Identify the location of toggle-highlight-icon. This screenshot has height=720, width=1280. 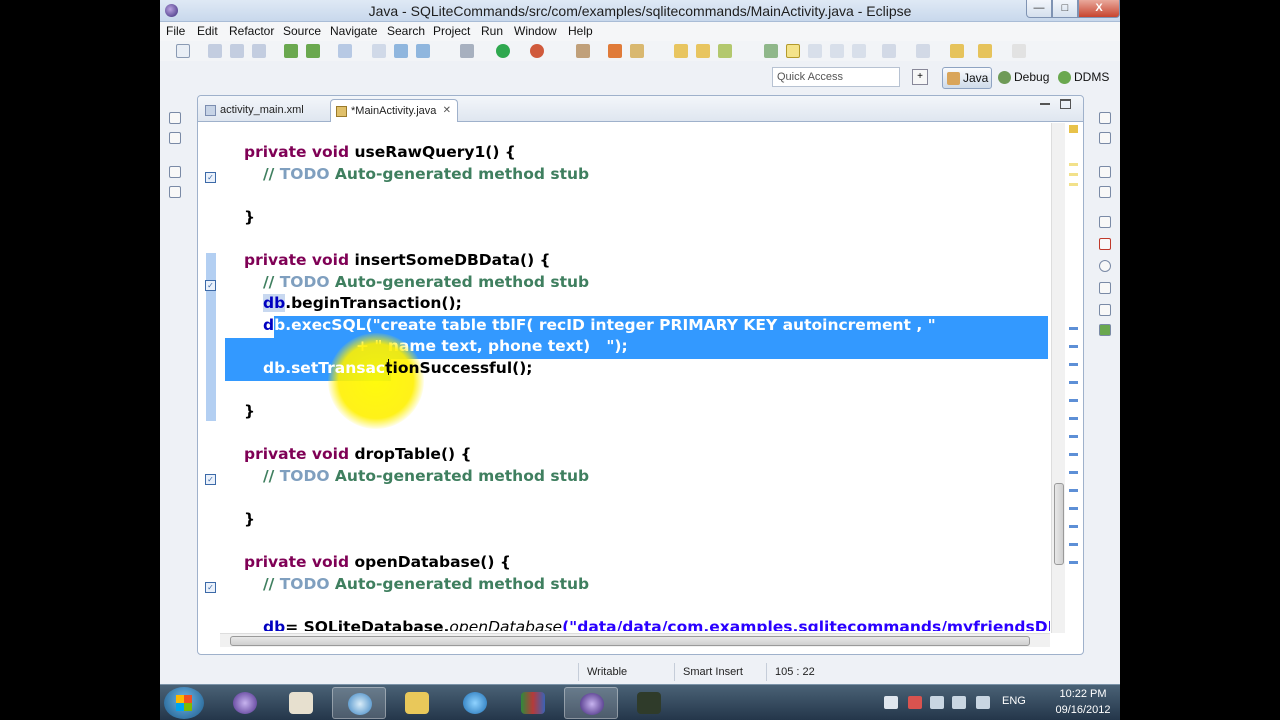
(793, 51).